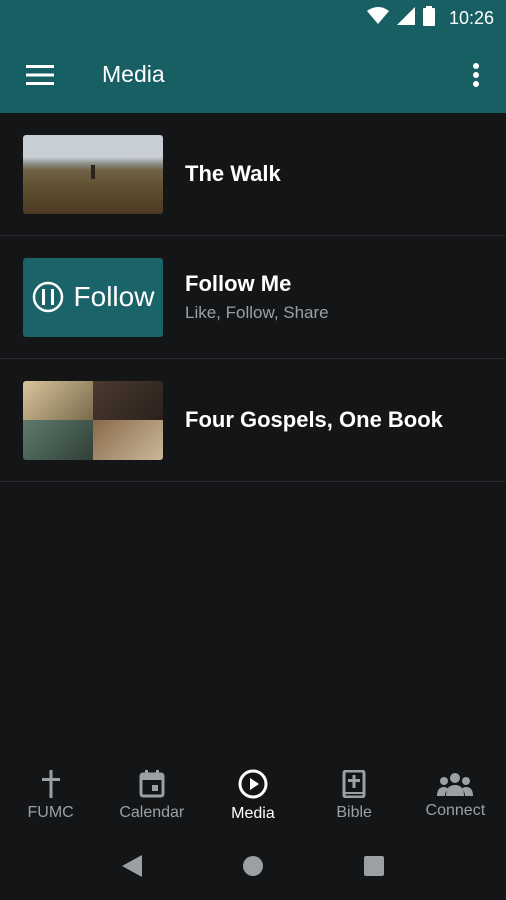 The image size is (506, 900). What do you see at coordinates (257, 312) in the screenshot?
I see `media-subtitle: Like, Follow, Share` at bounding box center [257, 312].